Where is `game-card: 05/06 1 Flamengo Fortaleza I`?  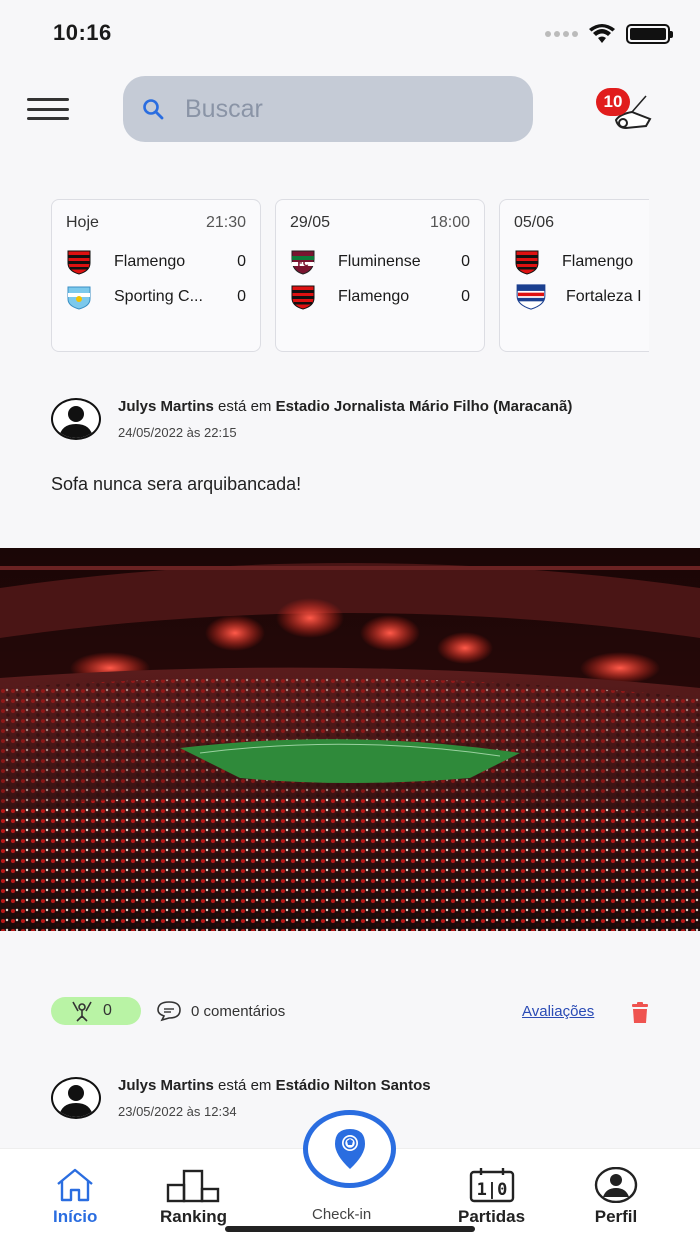
game-card: 05/06 1 Flamengo Fortaleza I is located at coordinates (574, 275).